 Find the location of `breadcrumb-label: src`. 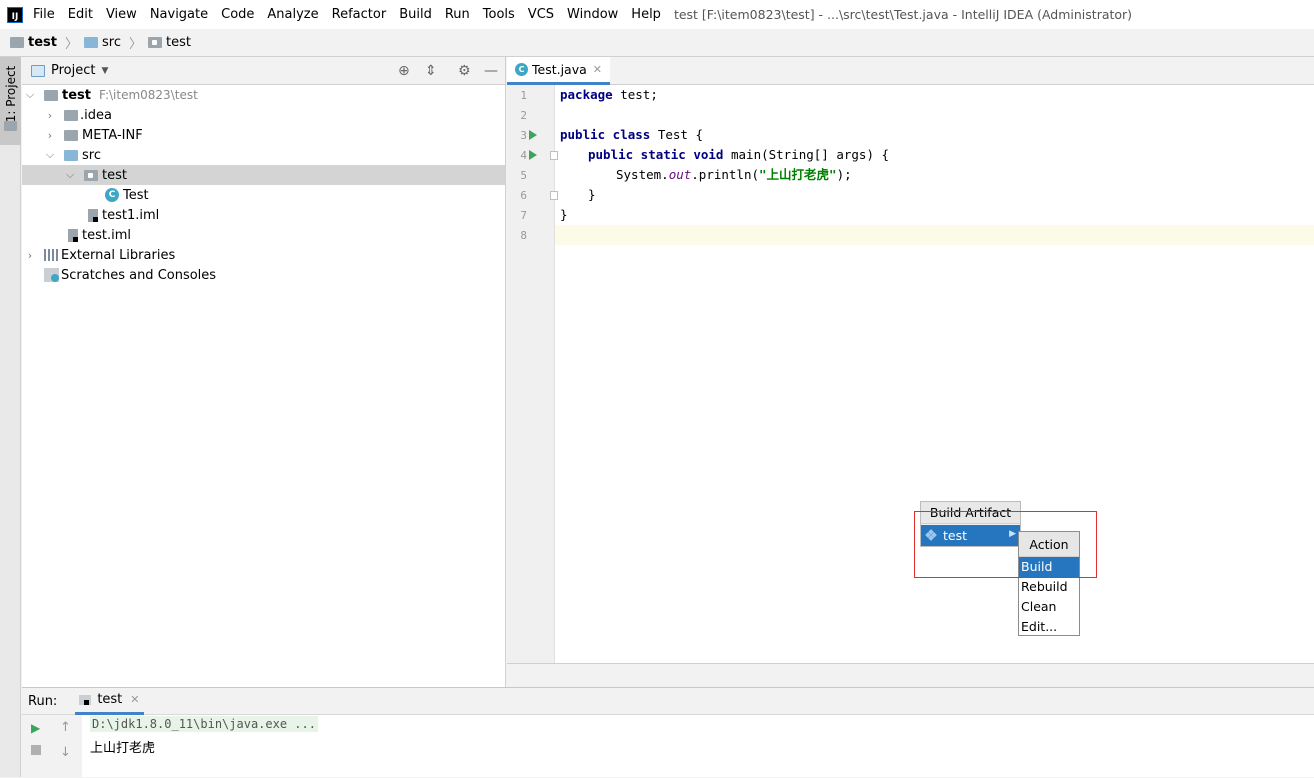

breadcrumb-label: src is located at coordinates (111, 42).